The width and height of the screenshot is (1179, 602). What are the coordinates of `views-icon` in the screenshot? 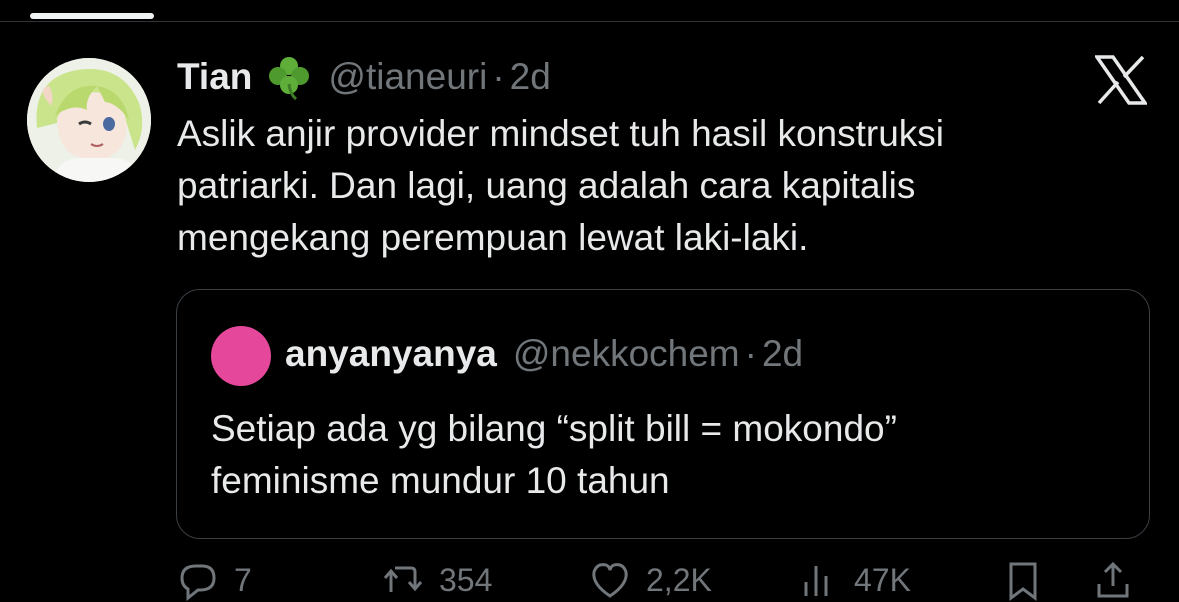 It's located at (816, 581).